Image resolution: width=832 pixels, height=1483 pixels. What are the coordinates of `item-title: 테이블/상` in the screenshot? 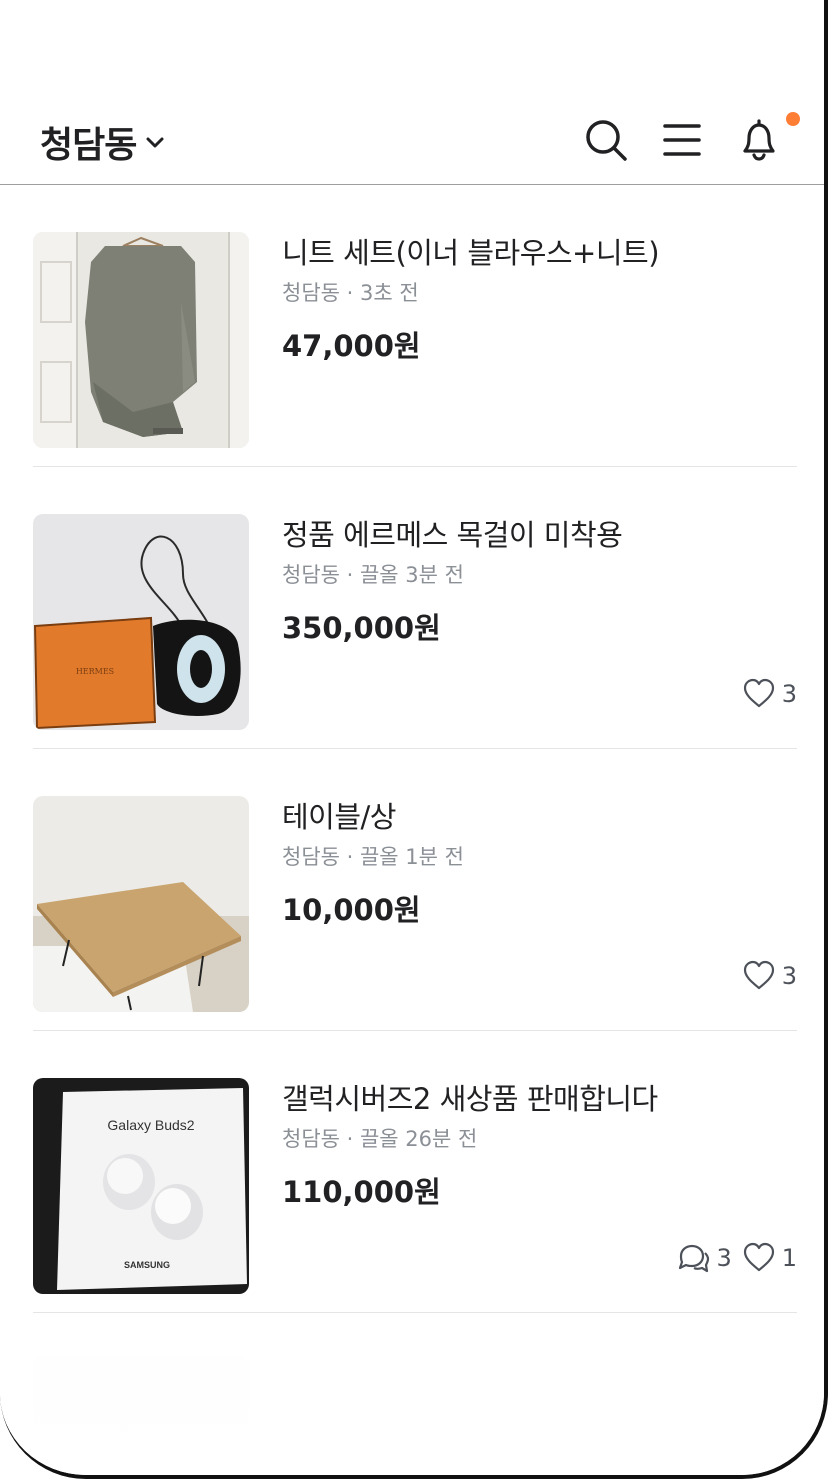 It's located at (339, 817).